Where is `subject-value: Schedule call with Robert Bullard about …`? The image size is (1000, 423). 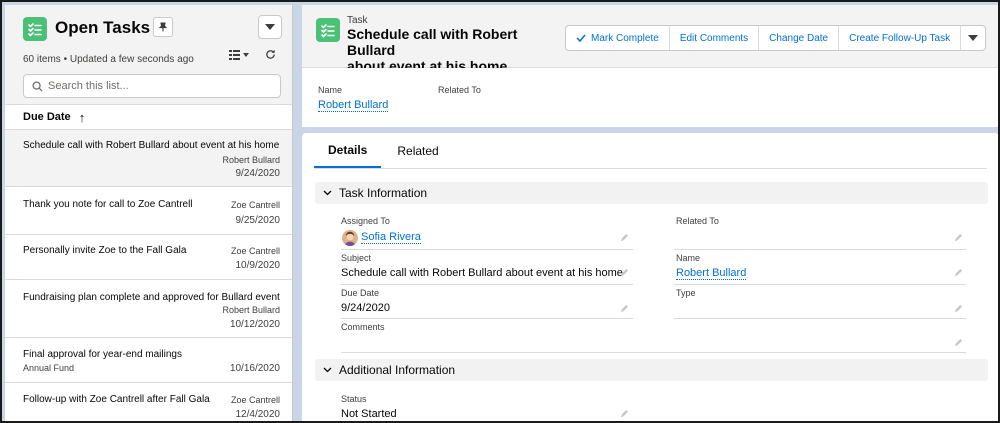 subject-value: Schedule call with Robert Bullard about … is located at coordinates (482, 273).